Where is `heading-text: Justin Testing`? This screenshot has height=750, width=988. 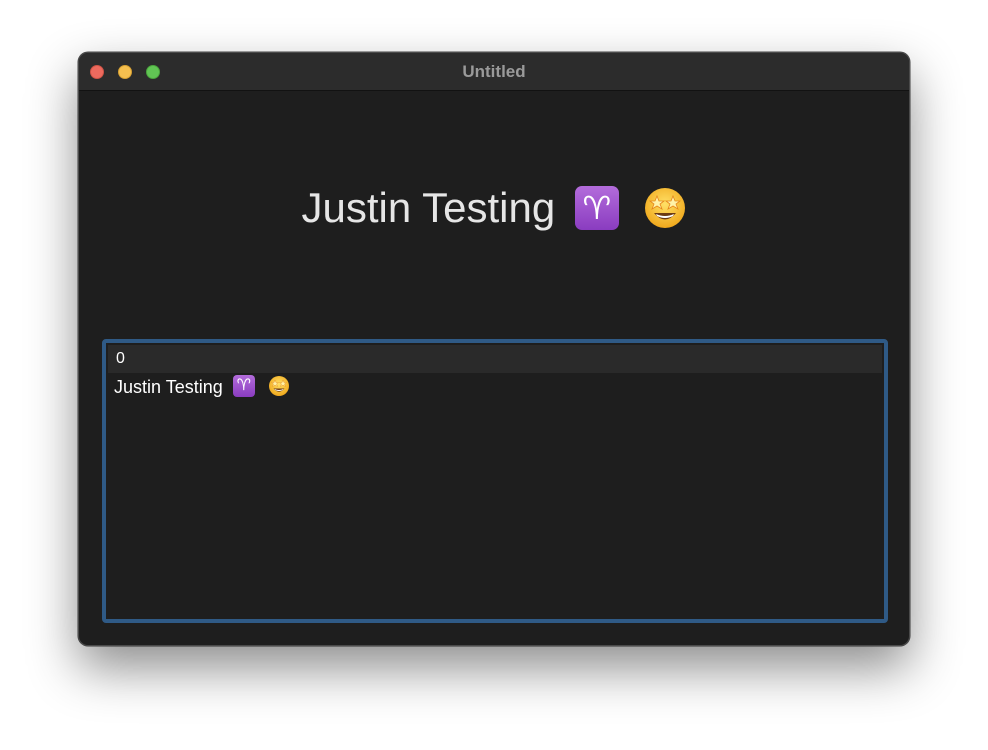
heading-text: Justin Testing is located at coordinates (428, 207).